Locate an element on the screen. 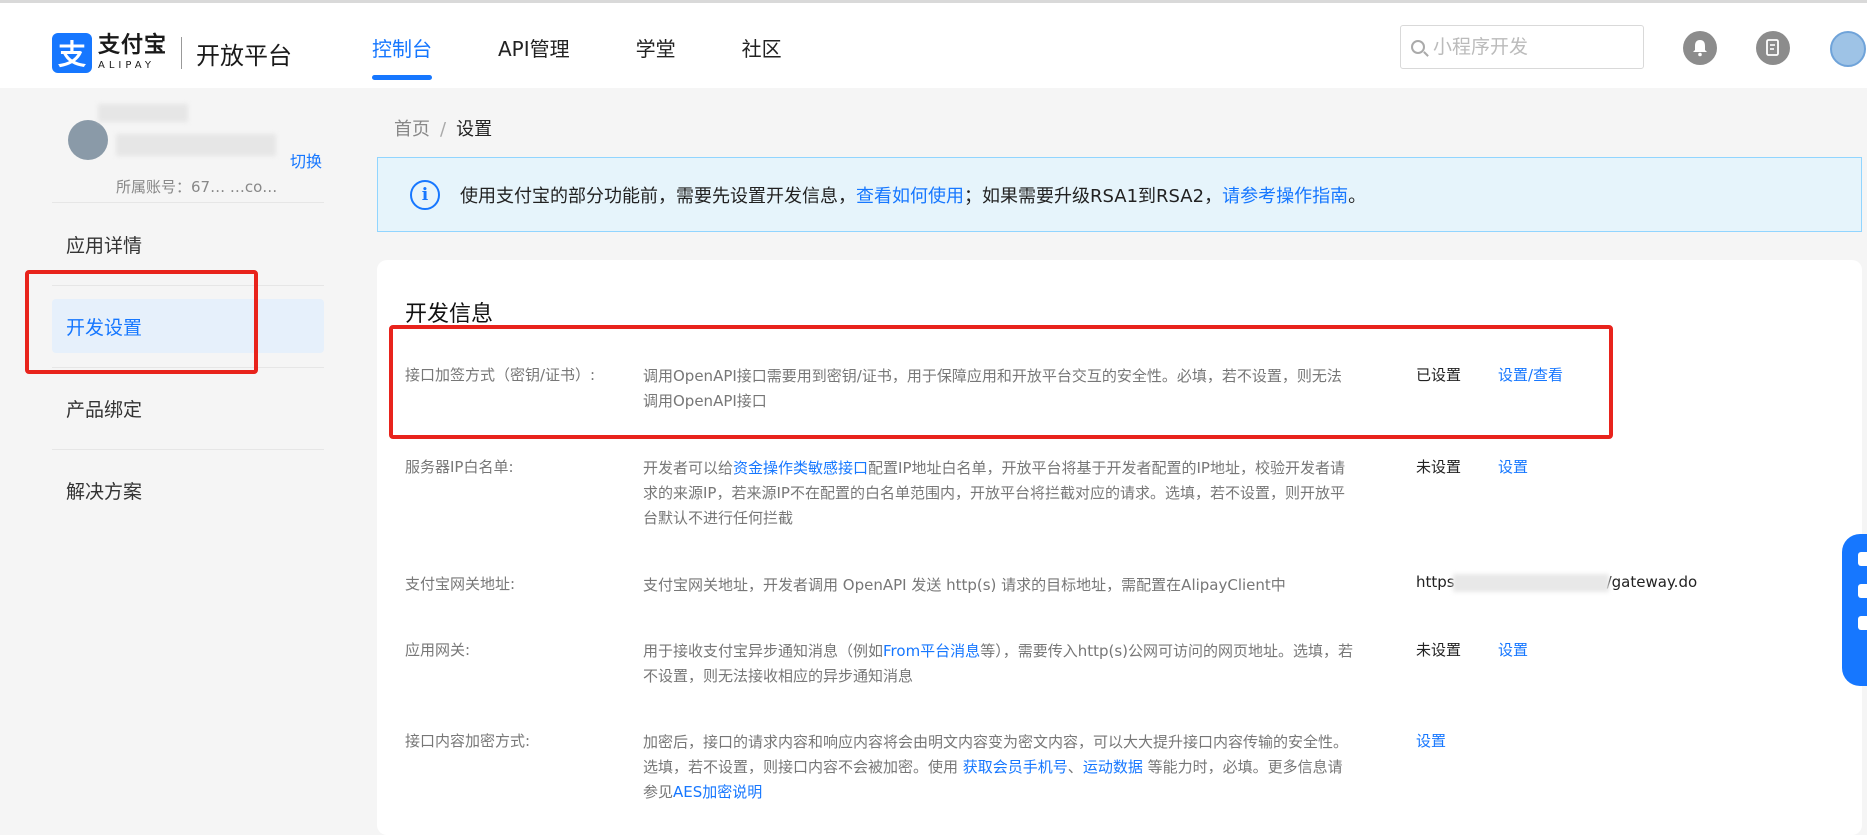 The width and height of the screenshot is (1867, 835). row-label: 服务器IP白名单: is located at coordinates (459, 467).